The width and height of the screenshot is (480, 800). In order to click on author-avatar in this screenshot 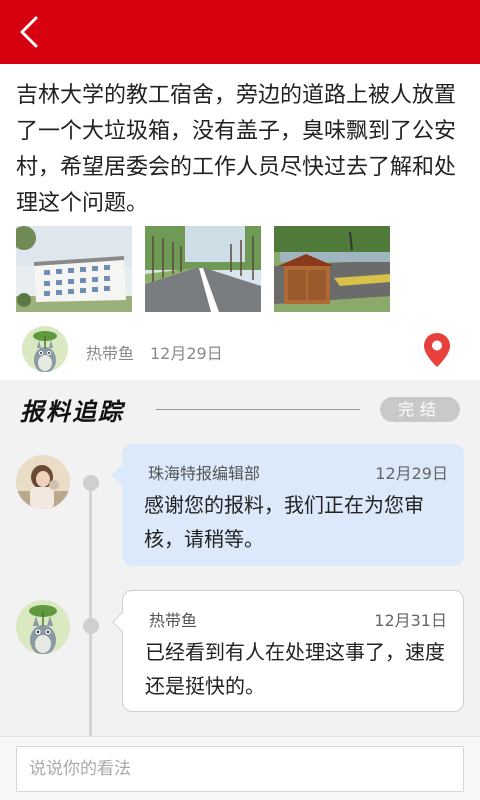, I will do `click(45, 349)`.